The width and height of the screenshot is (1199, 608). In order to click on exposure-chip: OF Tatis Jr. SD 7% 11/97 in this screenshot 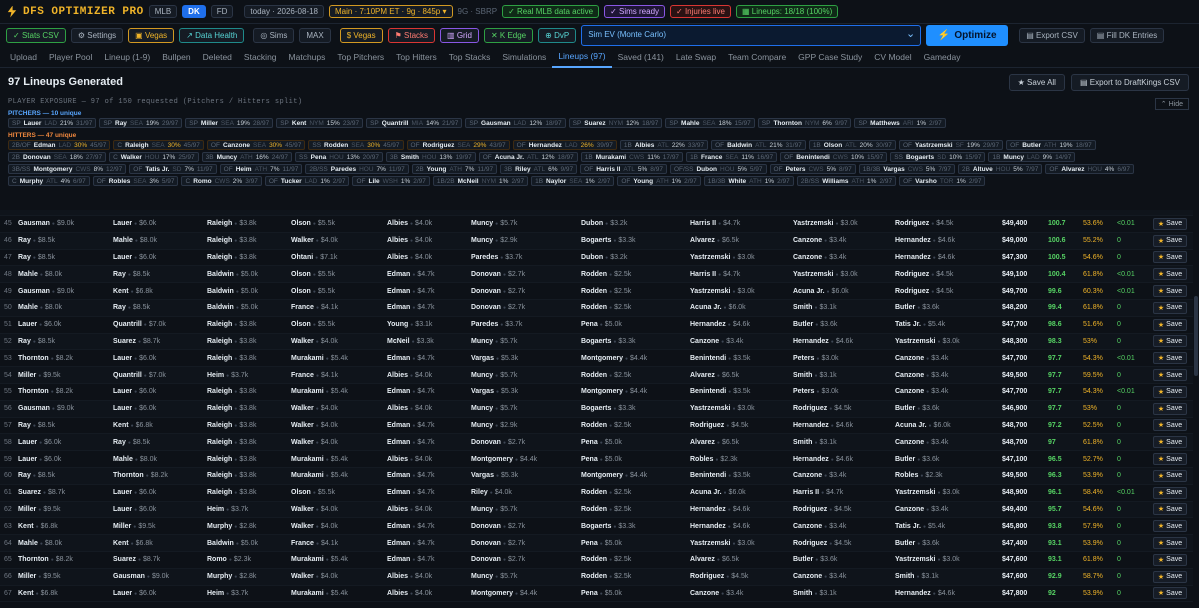, I will do `click(173, 169)`.